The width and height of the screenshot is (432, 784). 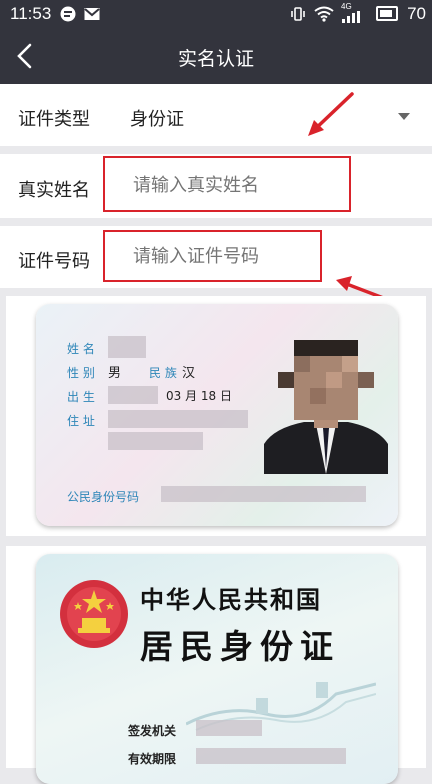 I want to click on annotation-box-name, so click(x=227, y=184).